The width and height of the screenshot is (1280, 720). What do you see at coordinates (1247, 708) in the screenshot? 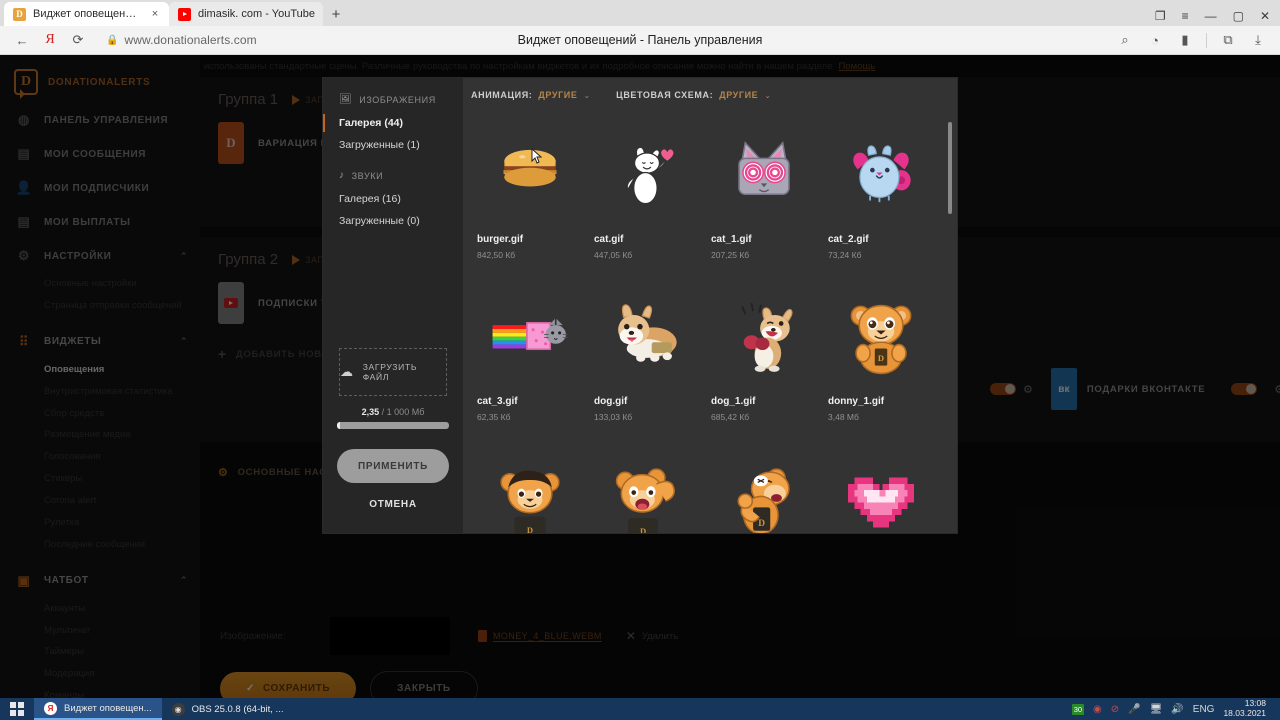
I see `clock: 13:08 18.03.2021` at bounding box center [1247, 708].